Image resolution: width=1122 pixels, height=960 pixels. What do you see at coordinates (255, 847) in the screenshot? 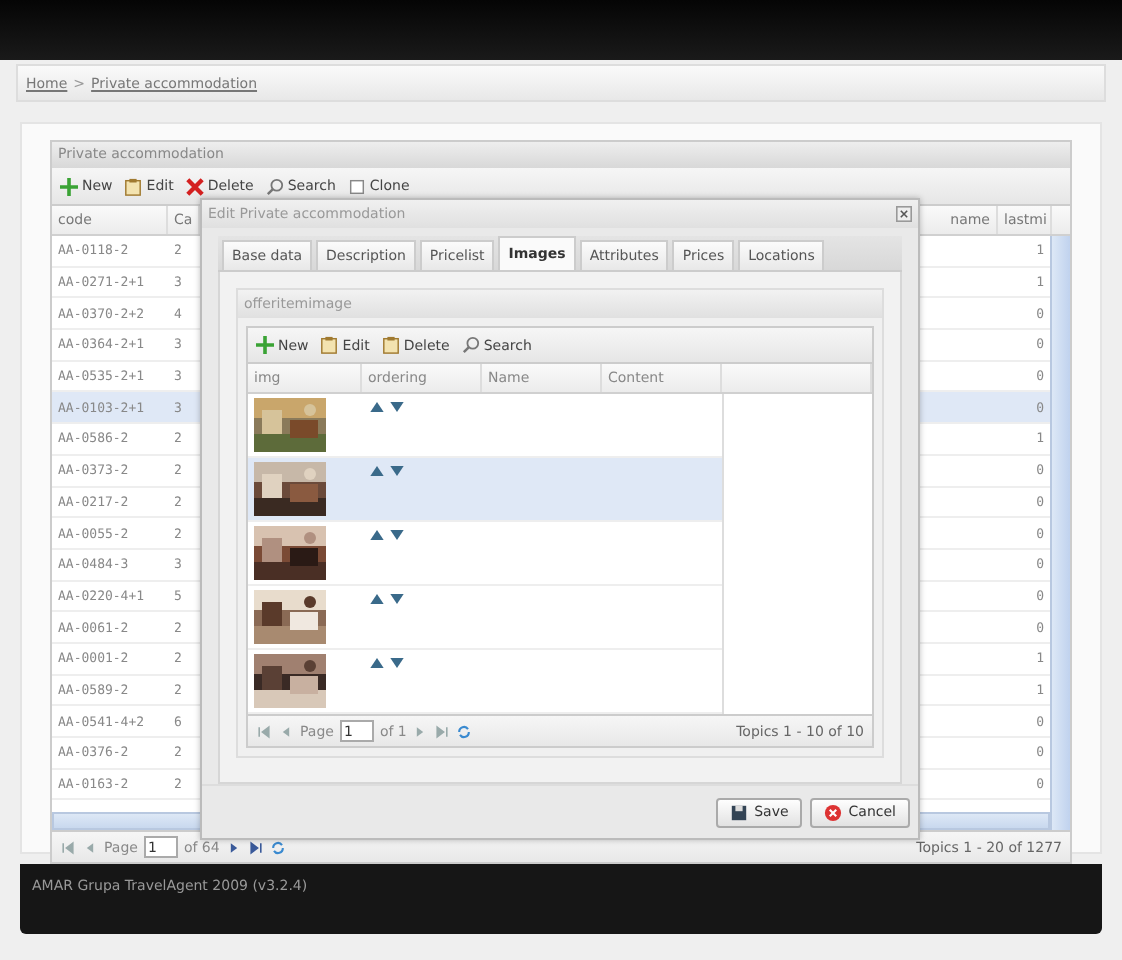
I see `last-page-icon` at bounding box center [255, 847].